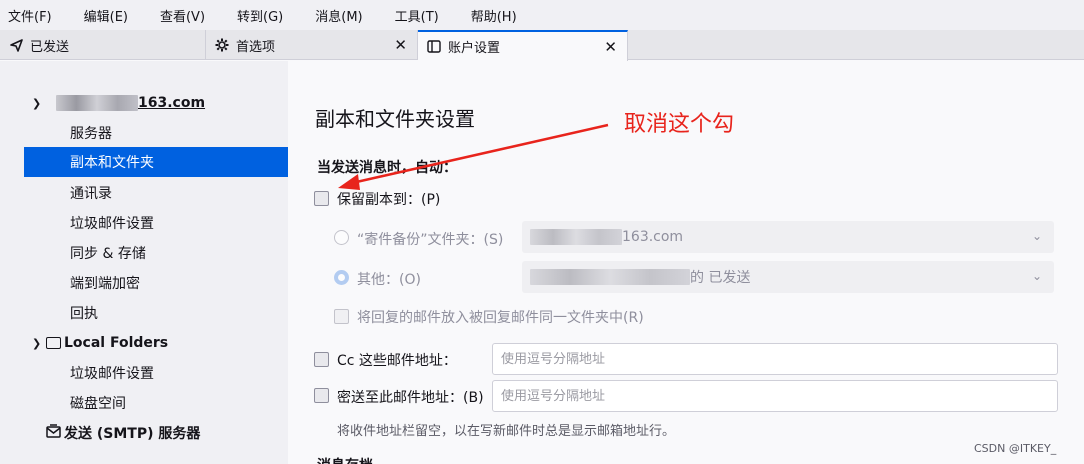 Image resolution: width=1084 pixels, height=464 pixels. Describe the element at coordinates (1015, 448) in the screenshot. I see `watermark: CSDN @ITKEY_` at that location.